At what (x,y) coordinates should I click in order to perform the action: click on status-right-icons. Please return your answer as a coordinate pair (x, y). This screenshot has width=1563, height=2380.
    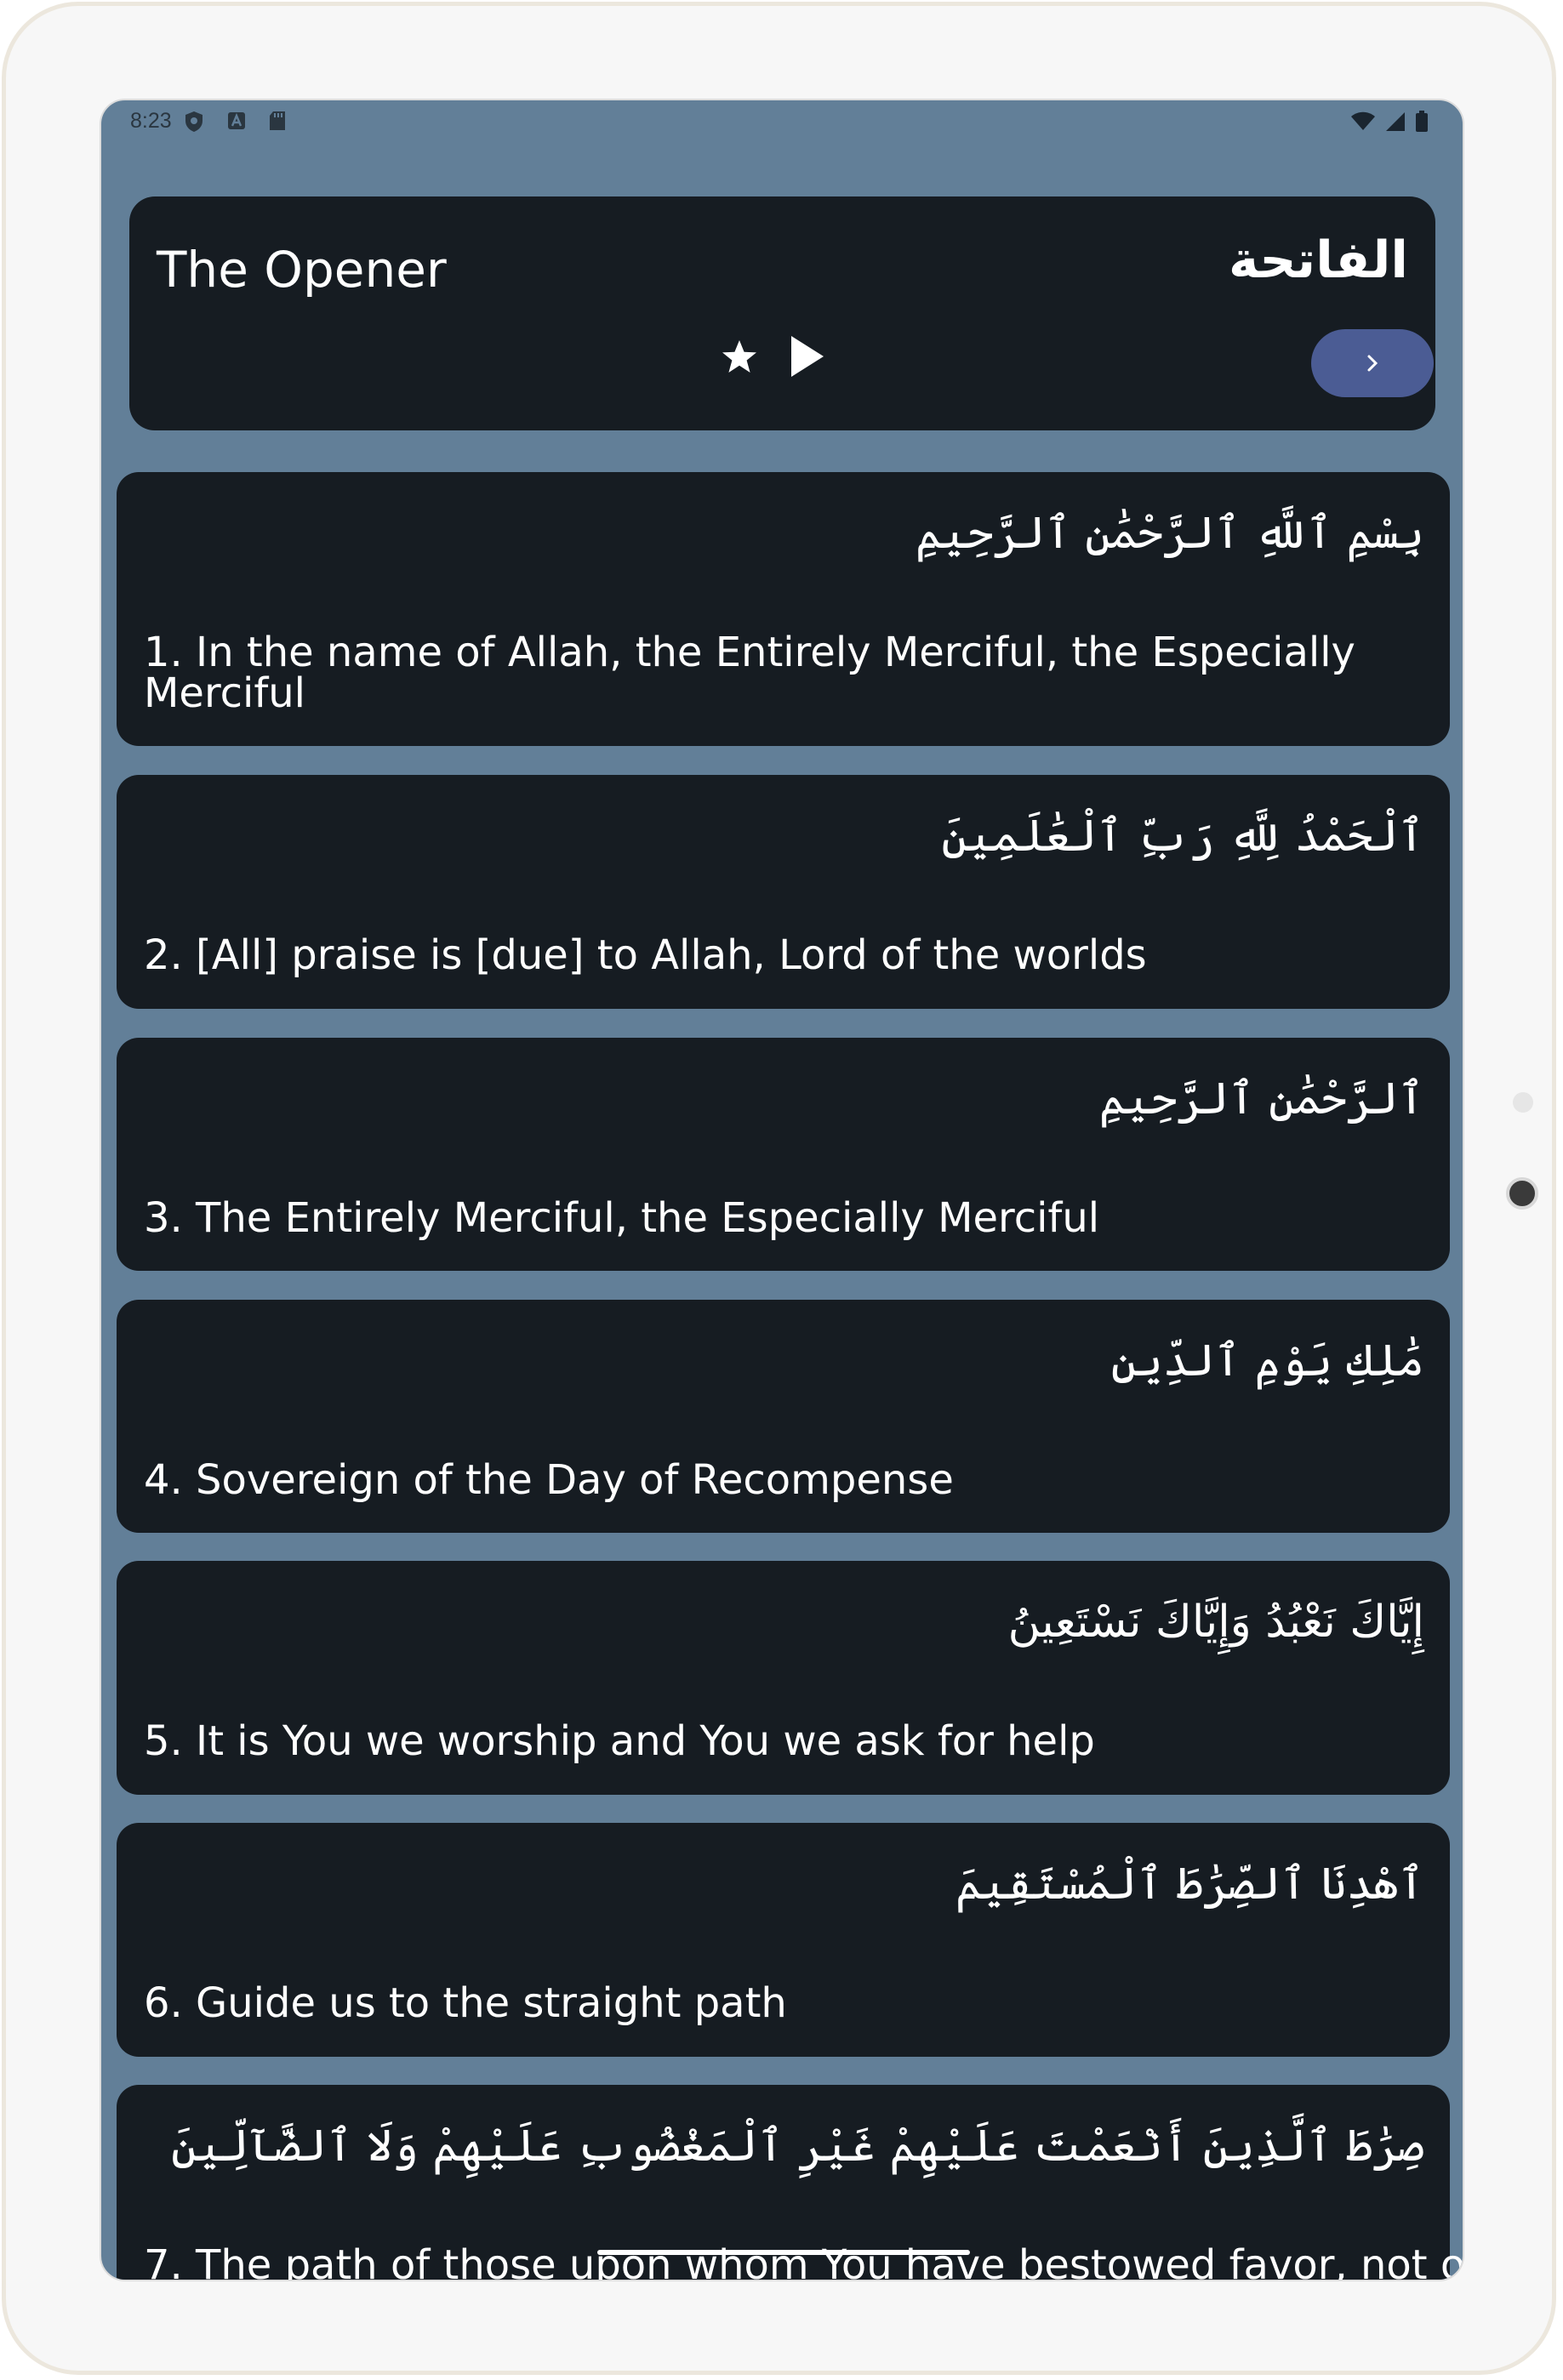
    Looking at the image, I should click on (1389, 122).